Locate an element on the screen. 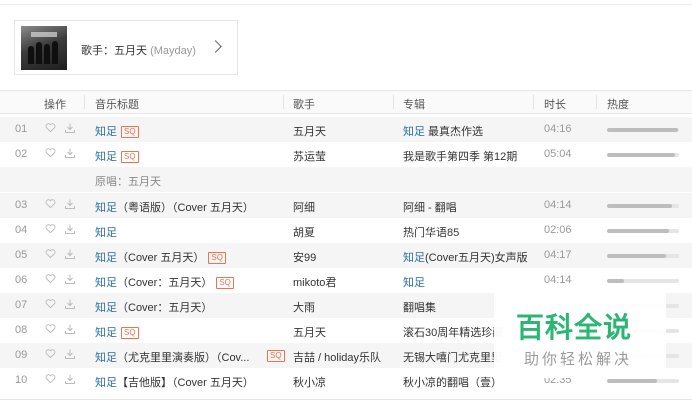  table-row: 02 知足 SQ 苏运莹 我是歌手第四季 第12期 05:04 is located at coordinates (346, 154).